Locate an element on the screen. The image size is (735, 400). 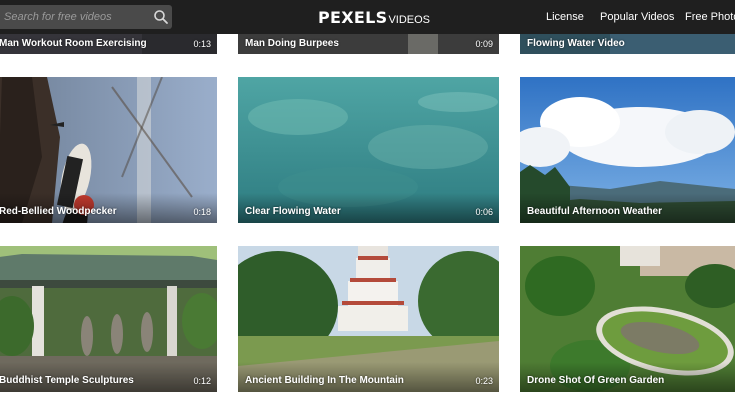
video-card: Drone Shot Of Green Garden is located at coordinates (627, 319).